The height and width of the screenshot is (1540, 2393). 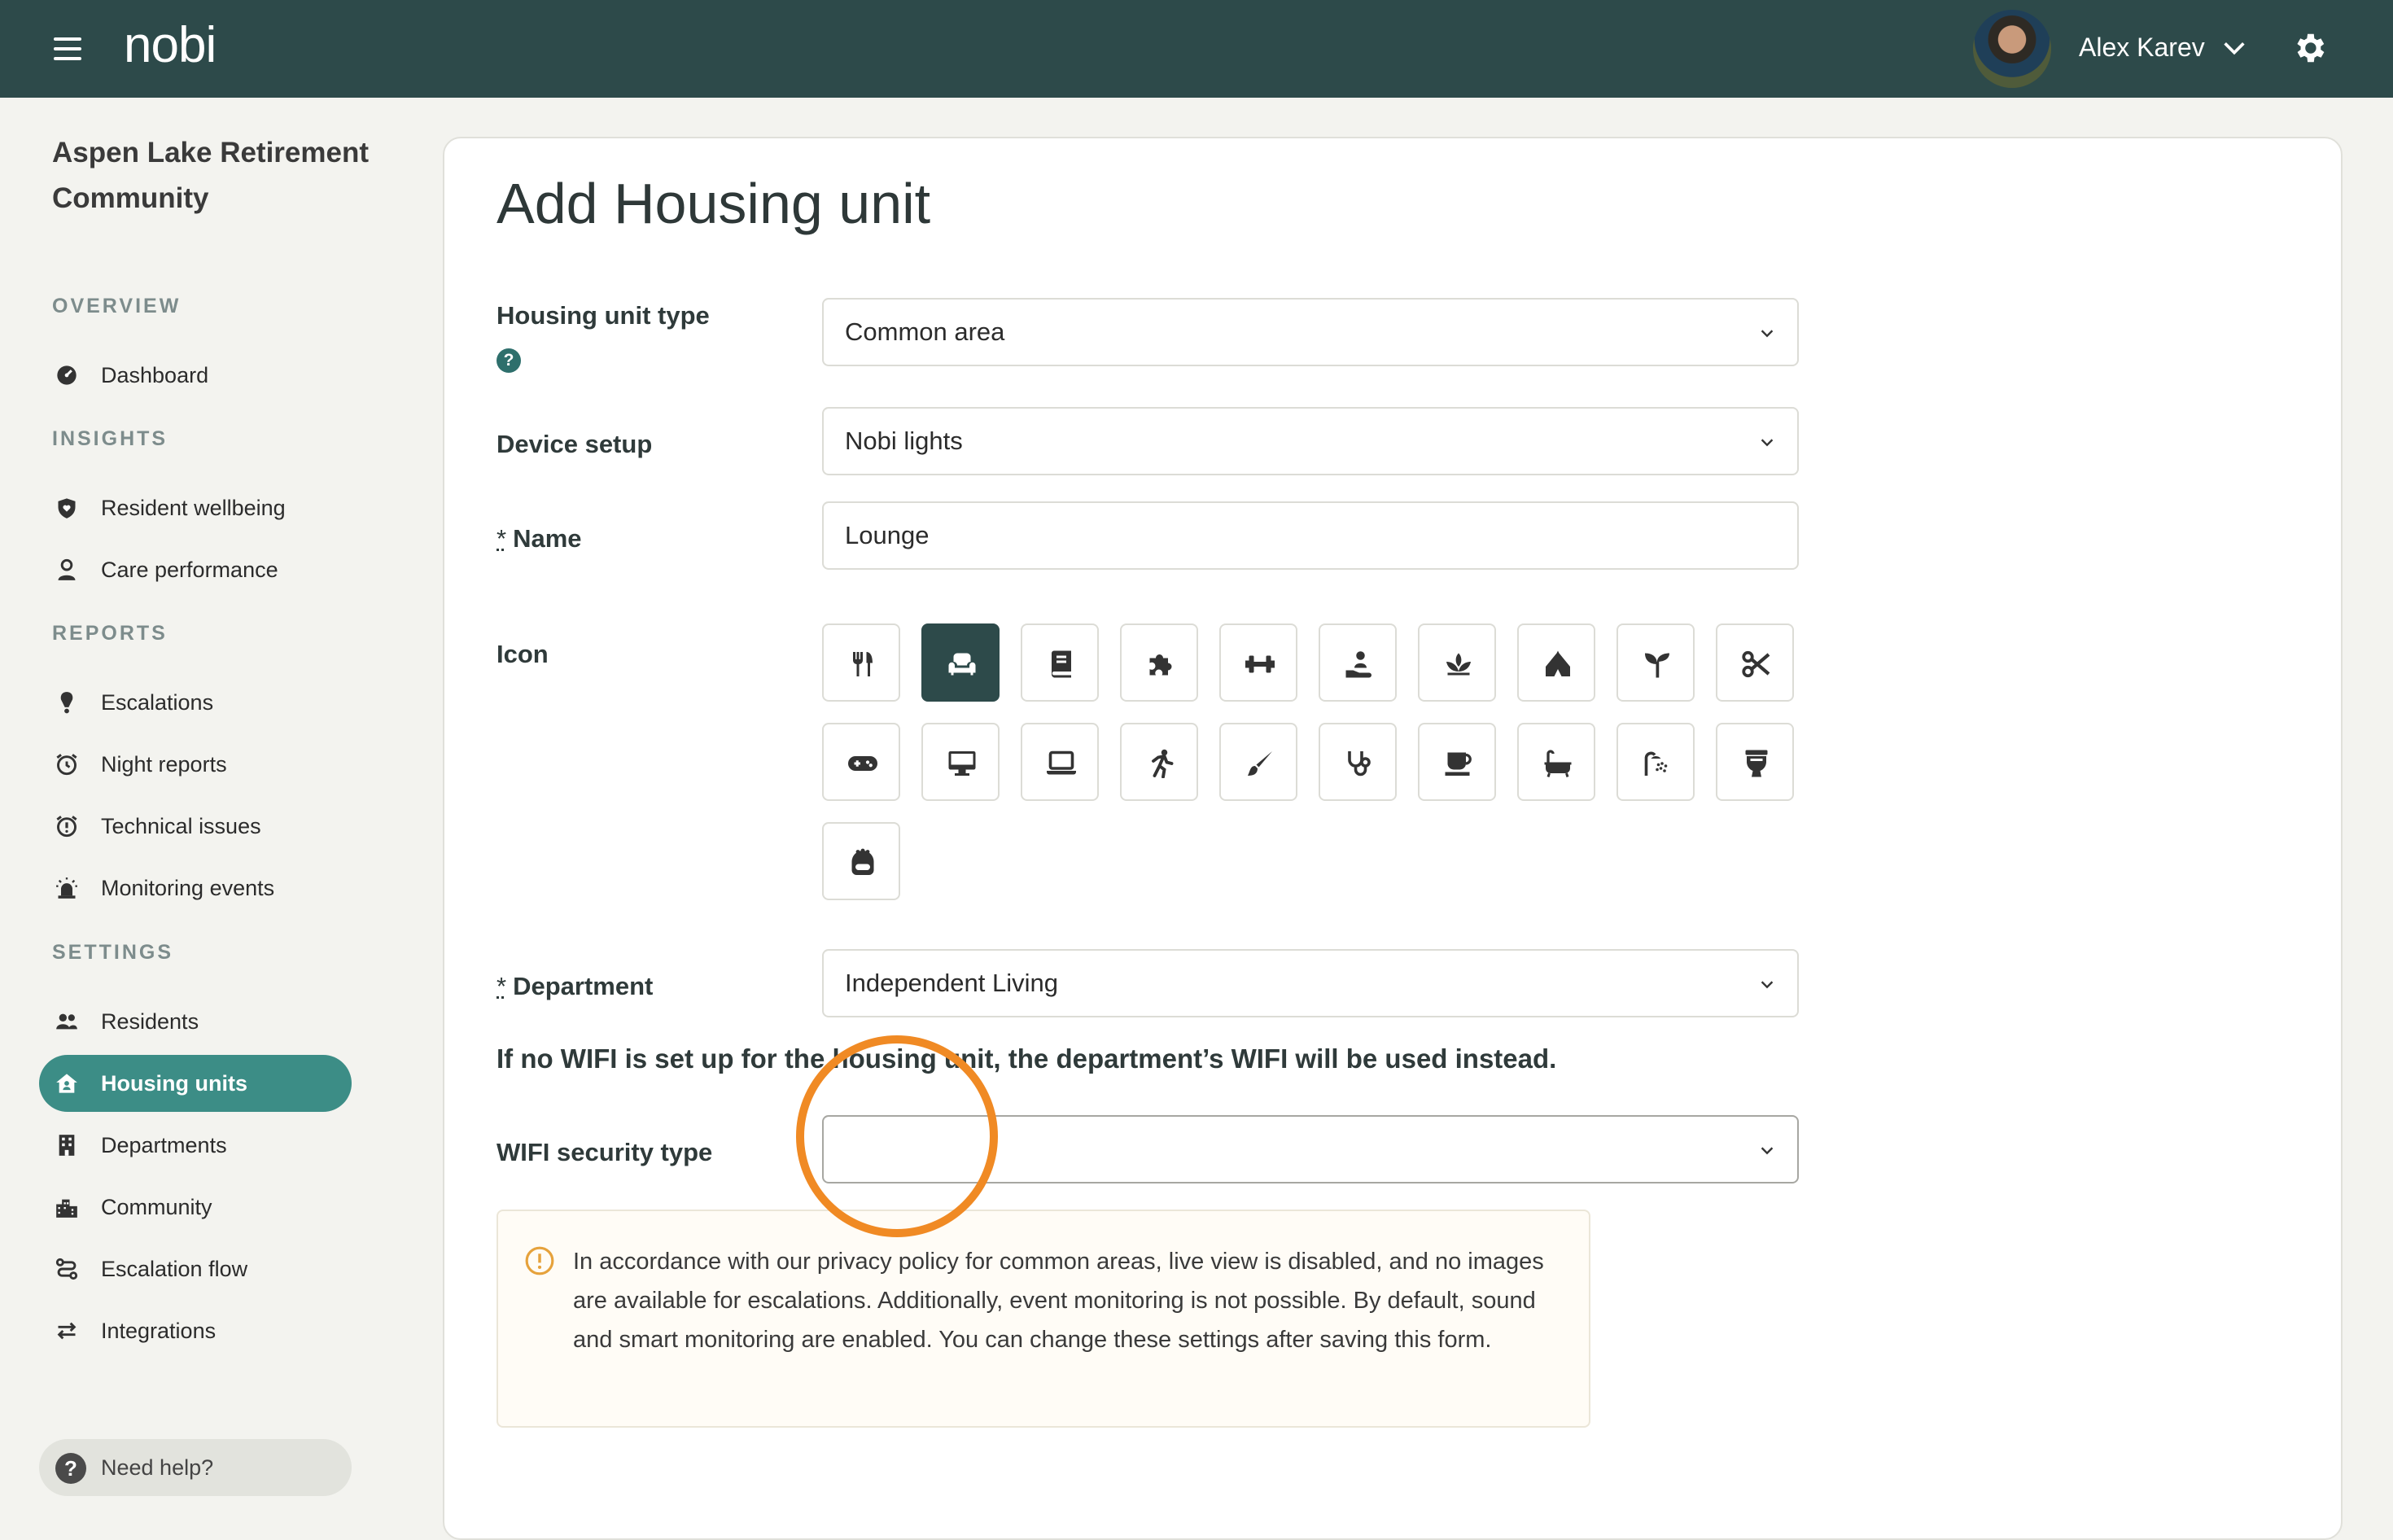 I want to click on sidebar-item-community: Community, so click(x=195, y=1207).